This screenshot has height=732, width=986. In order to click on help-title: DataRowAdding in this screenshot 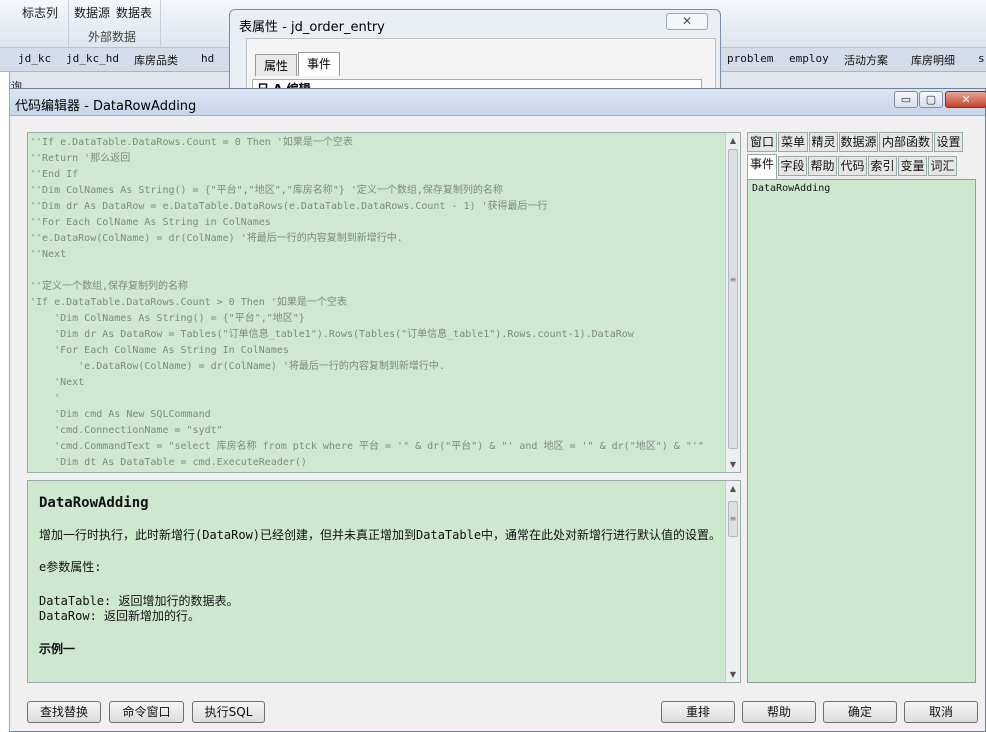, I will do `click(94, 503)`.